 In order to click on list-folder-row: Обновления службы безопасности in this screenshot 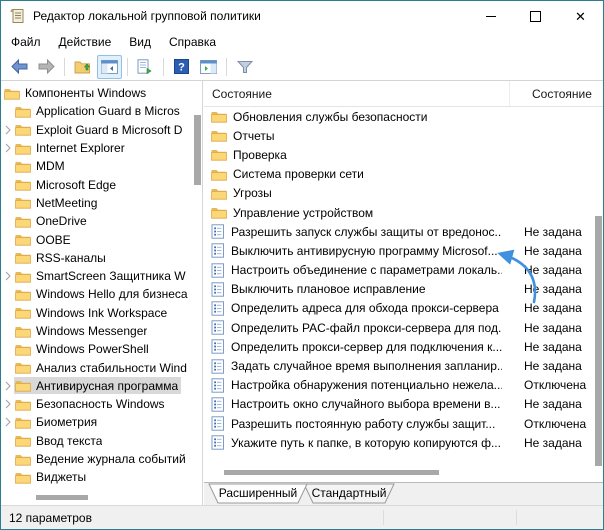, I will do `click(403, 116)`.